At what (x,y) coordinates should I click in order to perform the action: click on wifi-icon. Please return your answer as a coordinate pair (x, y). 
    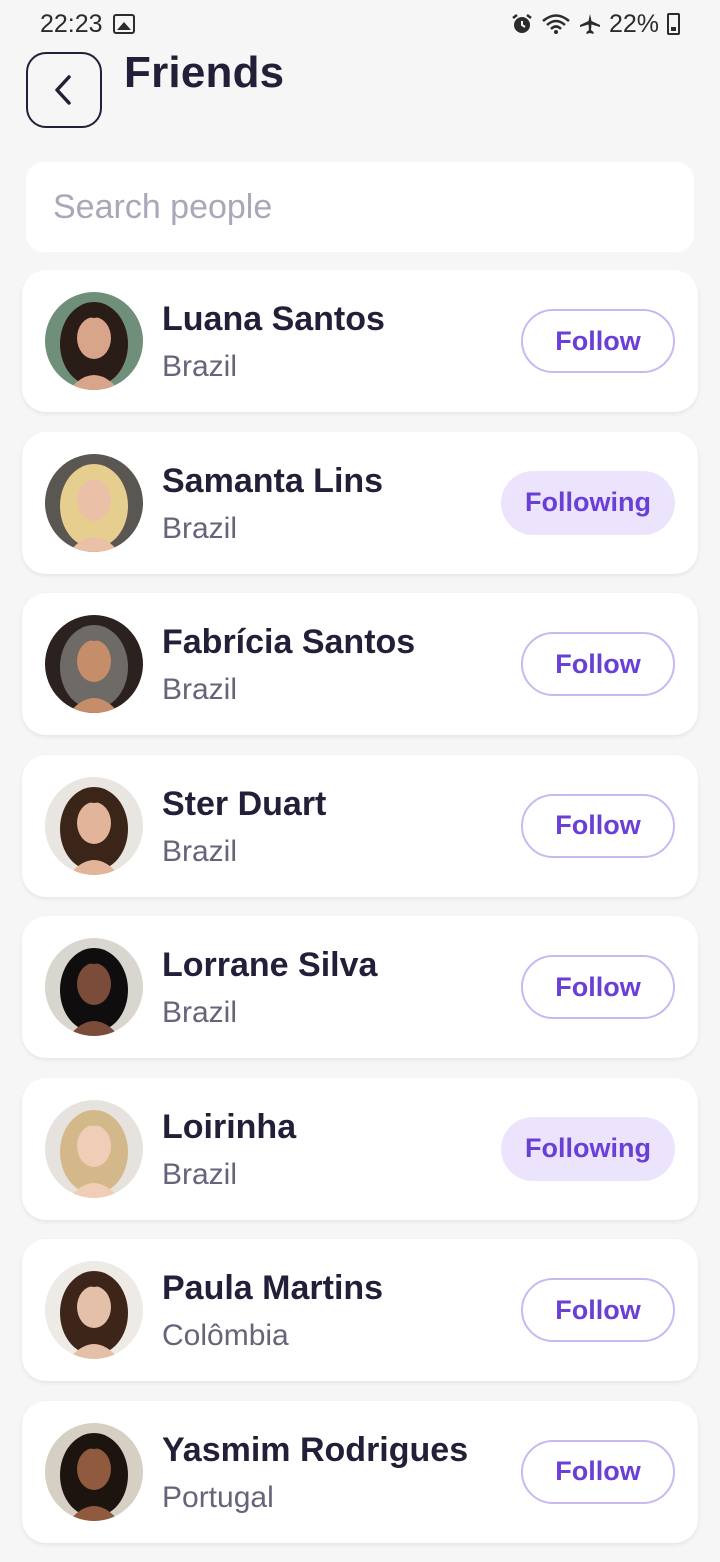
    Looking at the image, I should click on (556, 24).